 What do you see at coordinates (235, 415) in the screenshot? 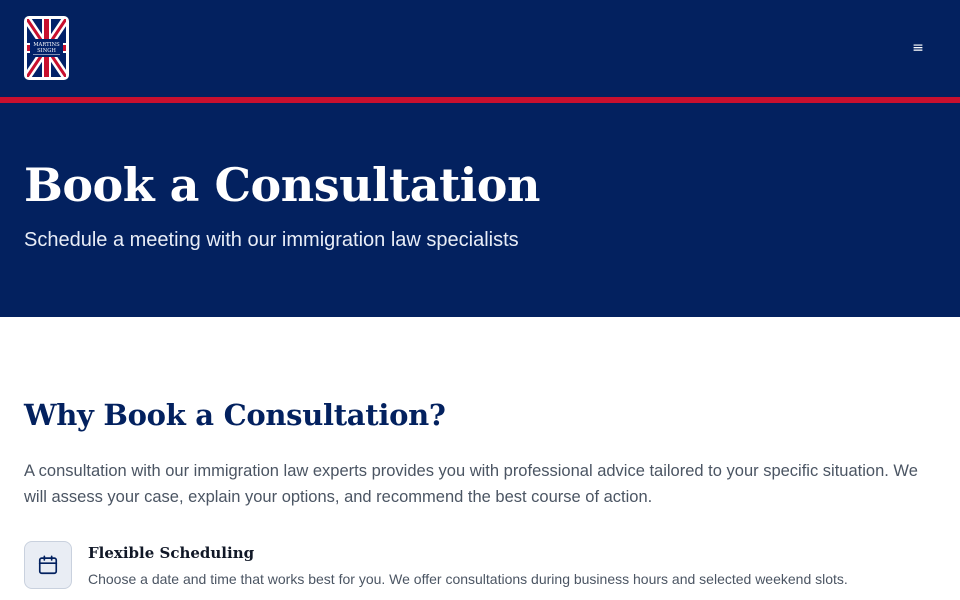
I see `section-title: Why Book a Consultation?` at bounding box center [235, 415].